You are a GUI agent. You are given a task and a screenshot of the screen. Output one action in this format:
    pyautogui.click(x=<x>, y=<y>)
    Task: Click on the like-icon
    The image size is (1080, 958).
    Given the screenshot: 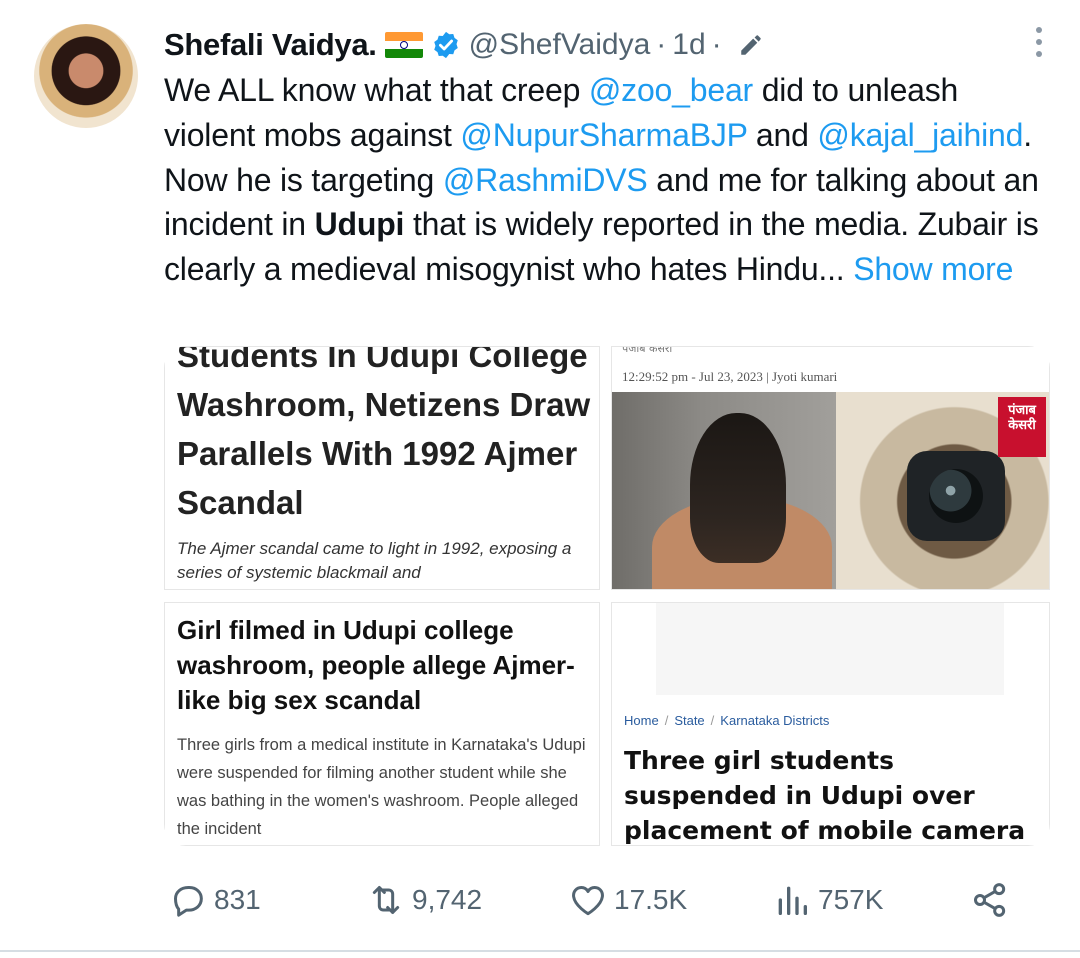 What is the action you would take?
    pyautogui.click(x=588, y=901)
    